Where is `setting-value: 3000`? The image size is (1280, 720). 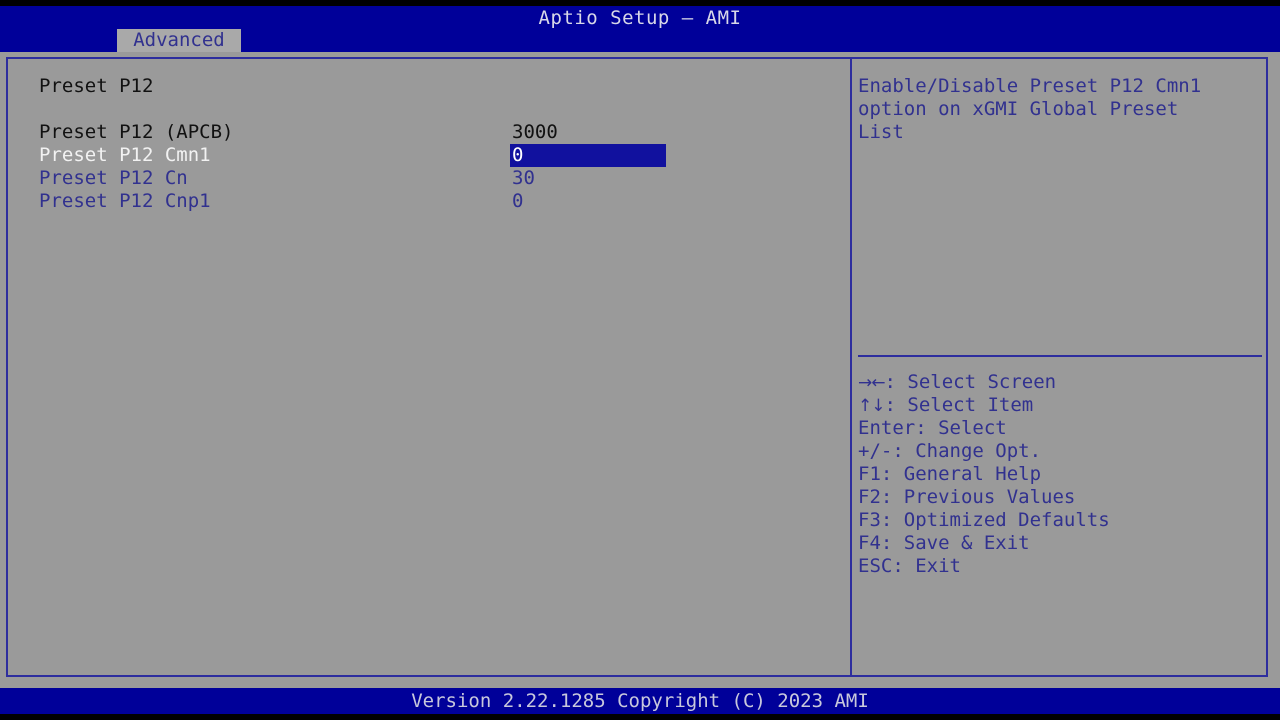
setting-value: 3000 is located at coordinates (534, 132).